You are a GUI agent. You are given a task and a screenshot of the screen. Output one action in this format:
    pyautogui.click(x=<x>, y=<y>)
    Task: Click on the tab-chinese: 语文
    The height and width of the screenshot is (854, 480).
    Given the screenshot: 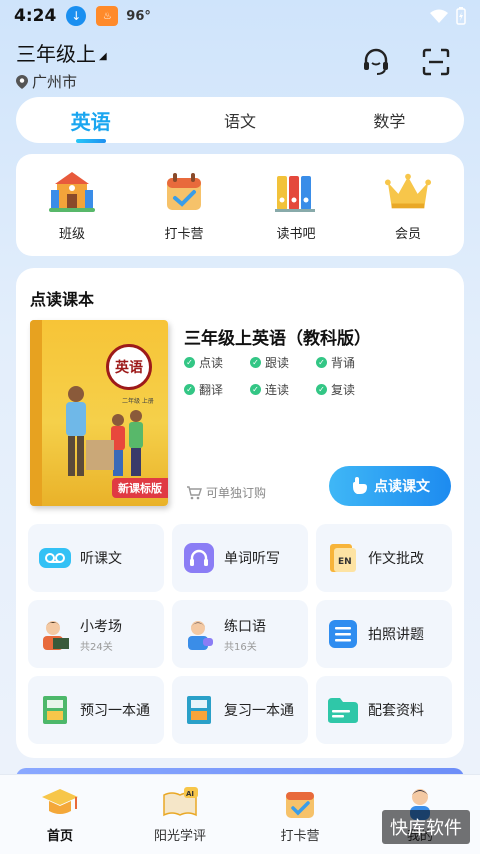 What is the action you would take?
    pyautogui.click(x=239, y=120)
    